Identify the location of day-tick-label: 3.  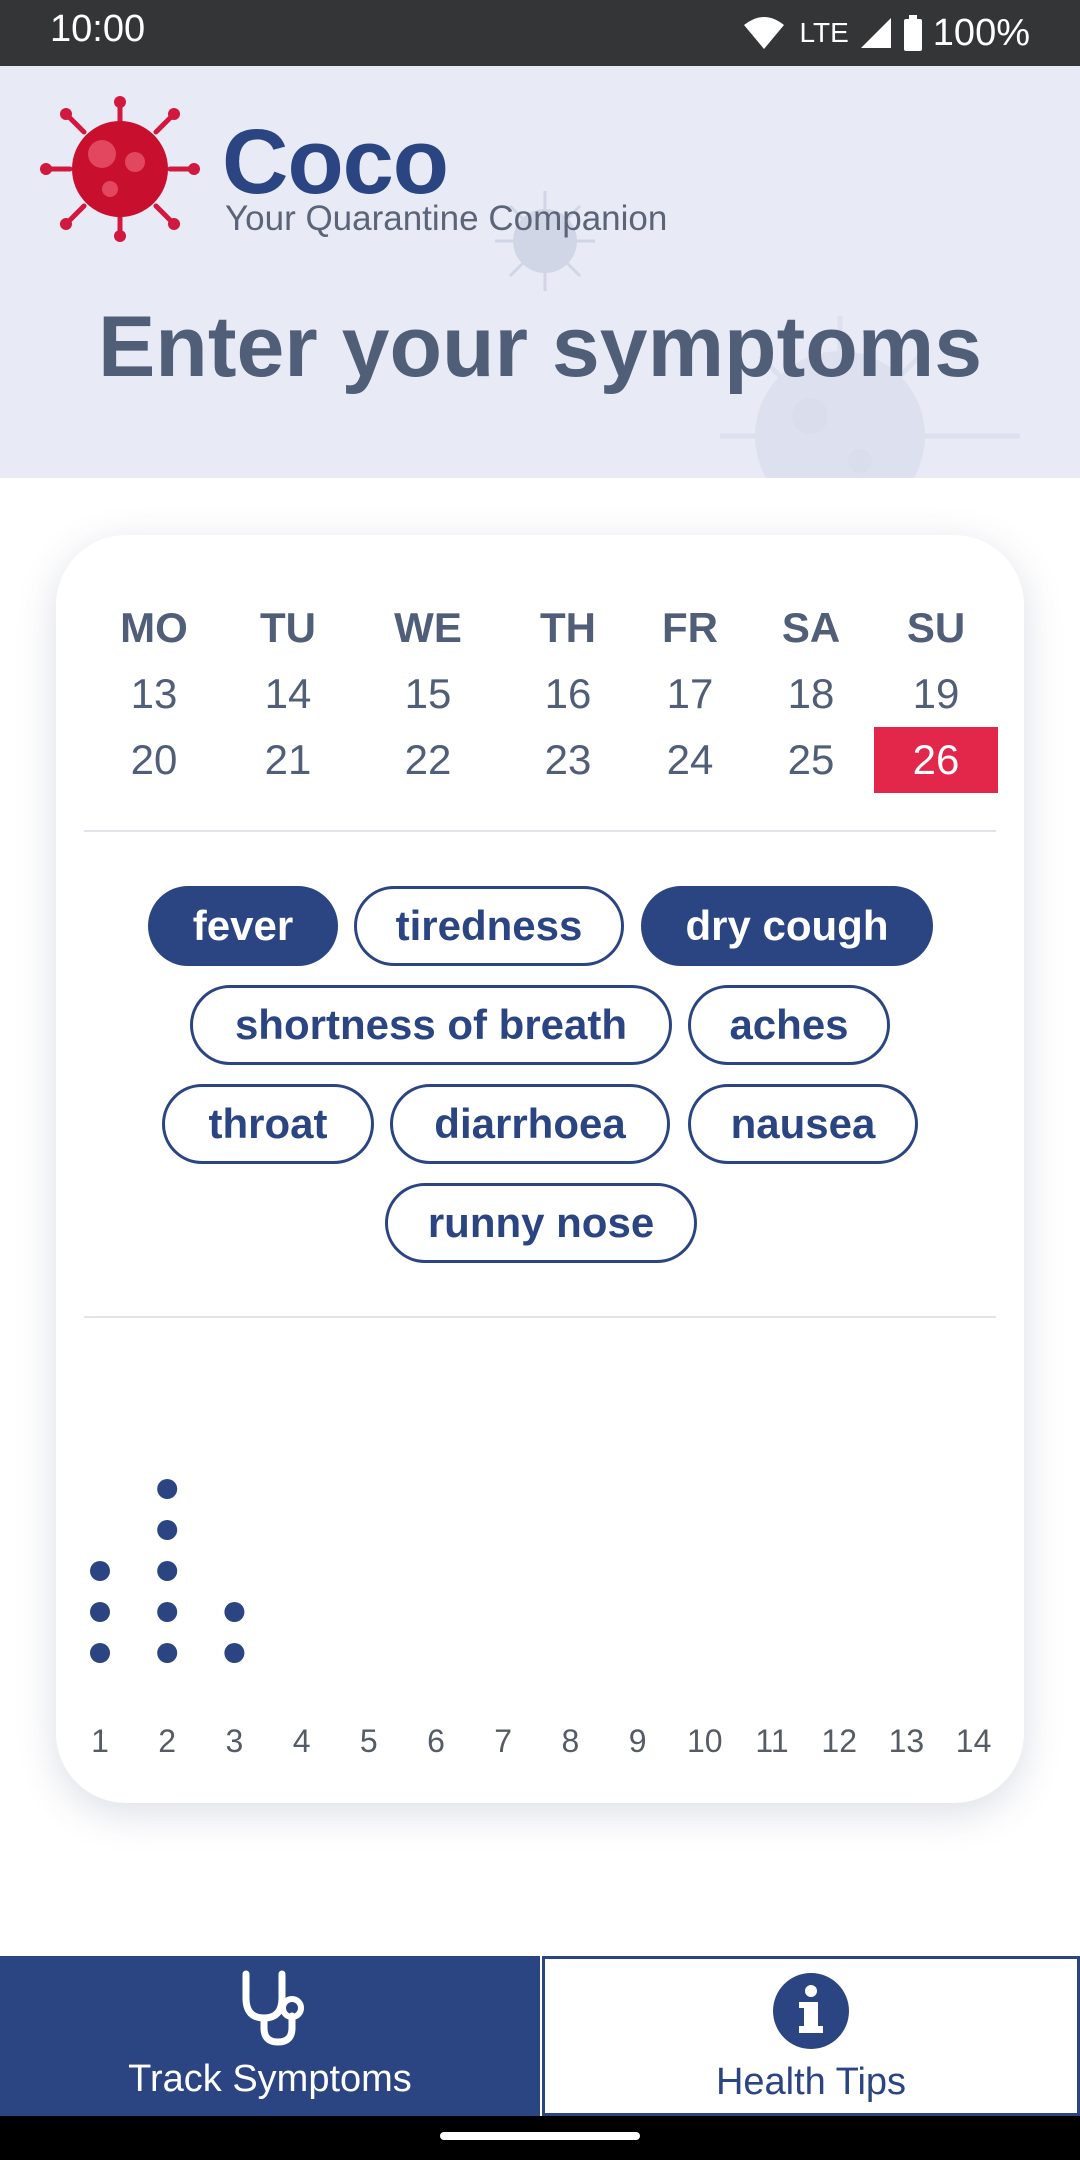
(235, 1741).